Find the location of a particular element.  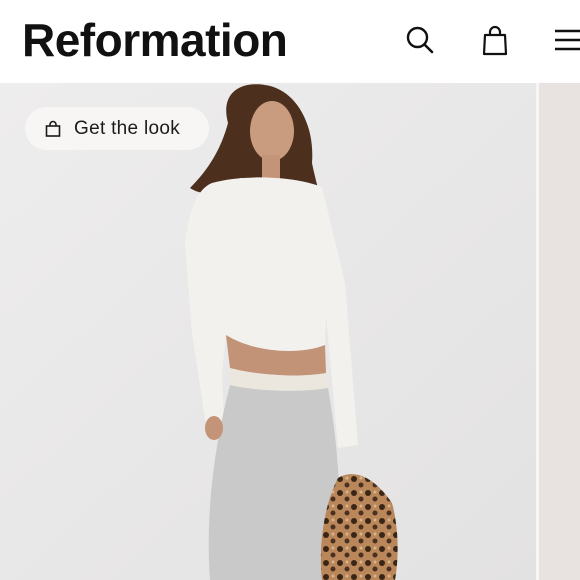

get-the-look-button: Get the look is located at coordinates (117, 128).